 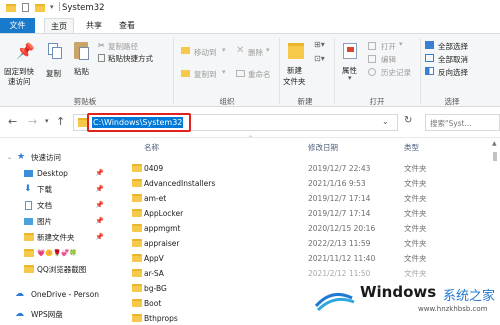 I want to click on table-row: am-et 2019/12/7 17:14 文件夹, so click(x=305, y=198).